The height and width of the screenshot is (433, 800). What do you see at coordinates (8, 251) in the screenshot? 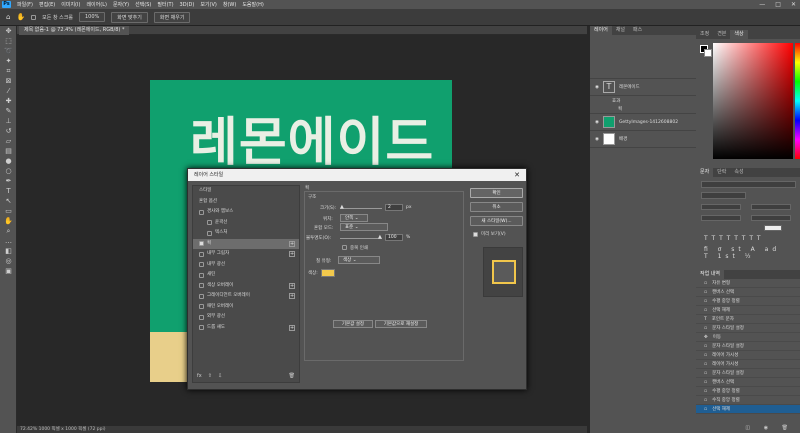
I see `foreground-color-icon: ◧` at bounding box center [8, 251].